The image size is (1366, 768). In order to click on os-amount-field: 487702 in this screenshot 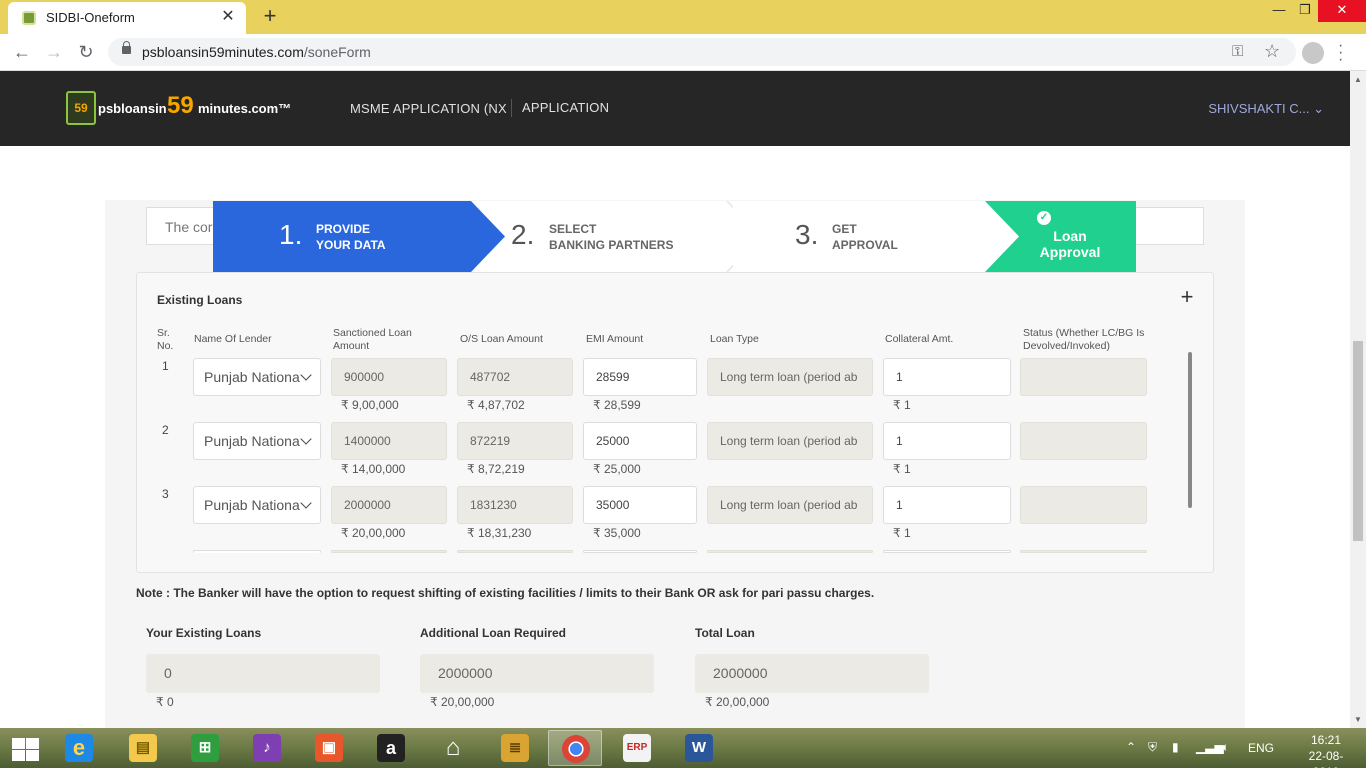, I will do `click(515, 377)`.